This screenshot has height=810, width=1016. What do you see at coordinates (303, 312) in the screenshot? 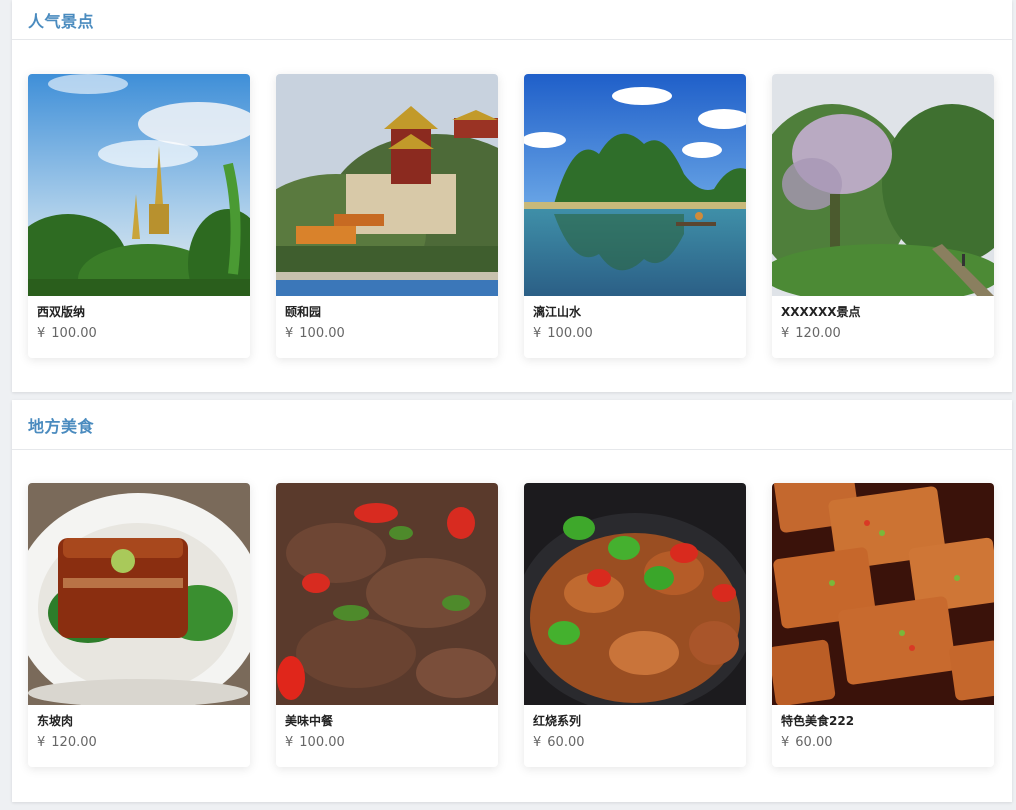
I see `item-name: 颐和园` at bounding box center [303, 312].